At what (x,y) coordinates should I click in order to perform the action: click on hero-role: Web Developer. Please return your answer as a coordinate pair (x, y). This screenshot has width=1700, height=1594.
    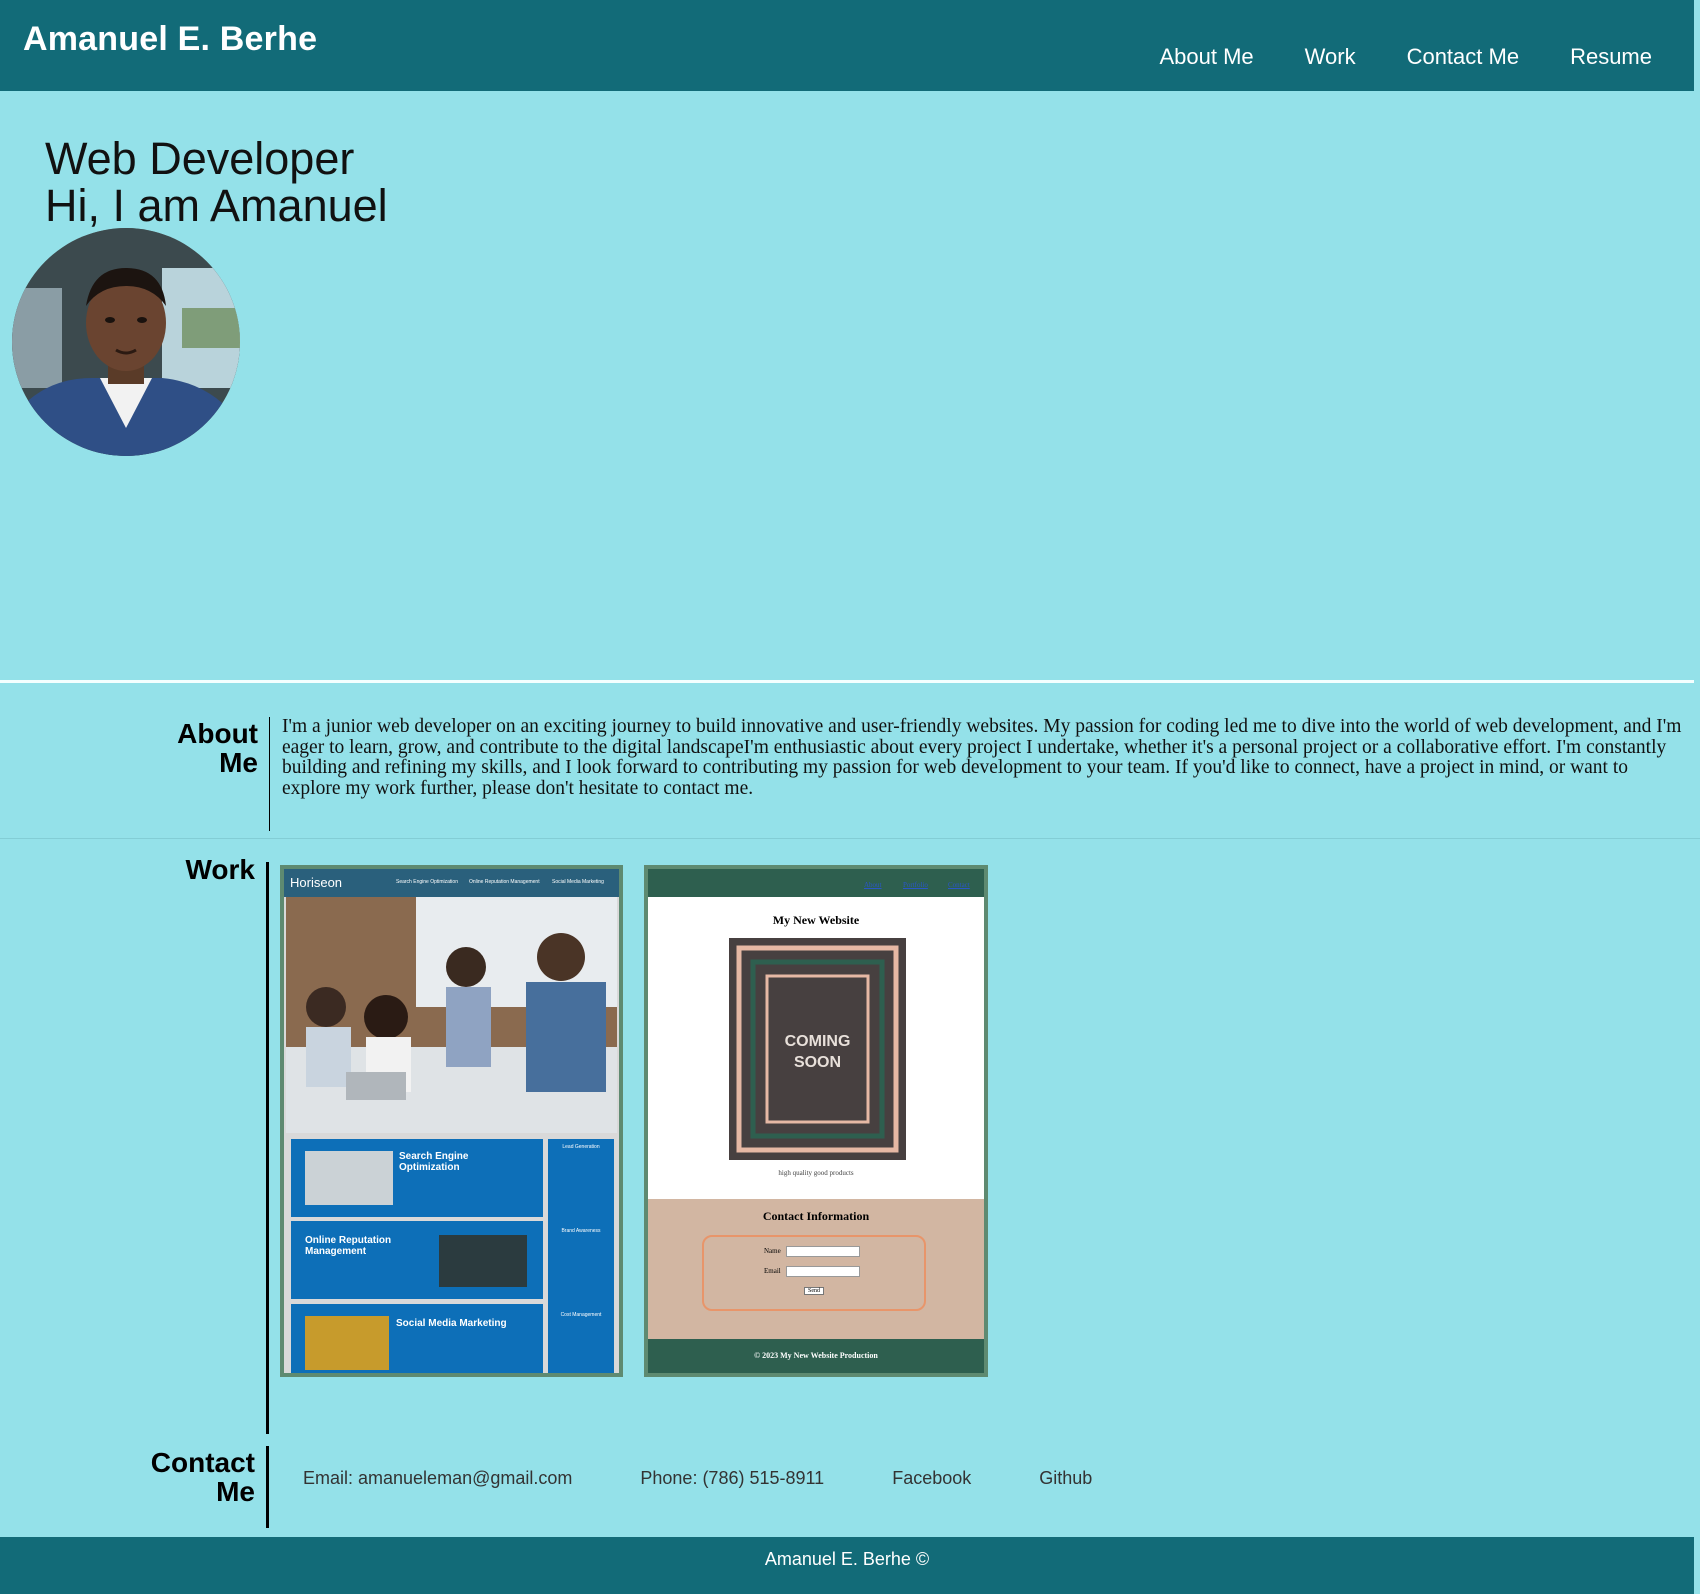
    Looking at the image, I should click on (200, 158).